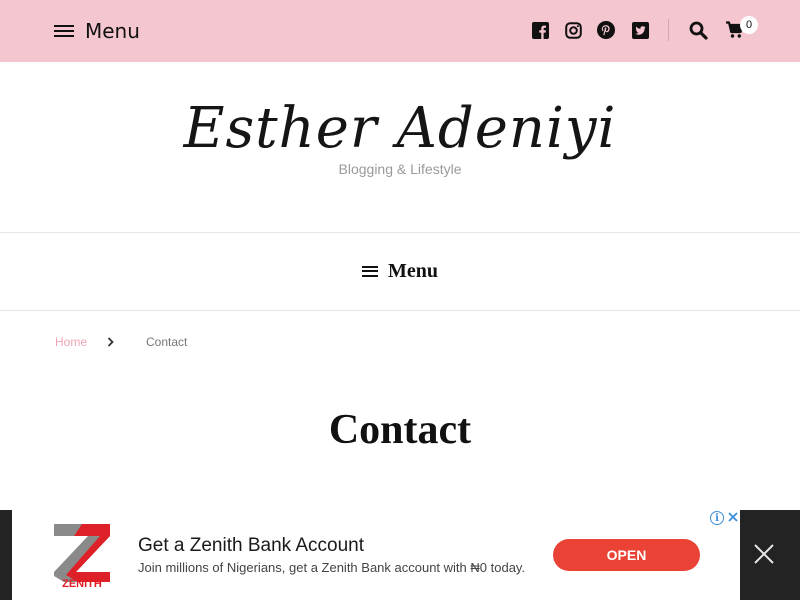 This screenshot has height=600, width=800. Describe the element at coordinates (400, 31) in the screenshot. I see `top-bar: Menu 0` at that location.